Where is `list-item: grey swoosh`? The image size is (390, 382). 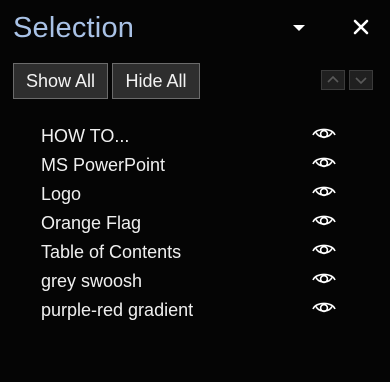
list-item: grey swoosh is located at coordinates (195, 280).